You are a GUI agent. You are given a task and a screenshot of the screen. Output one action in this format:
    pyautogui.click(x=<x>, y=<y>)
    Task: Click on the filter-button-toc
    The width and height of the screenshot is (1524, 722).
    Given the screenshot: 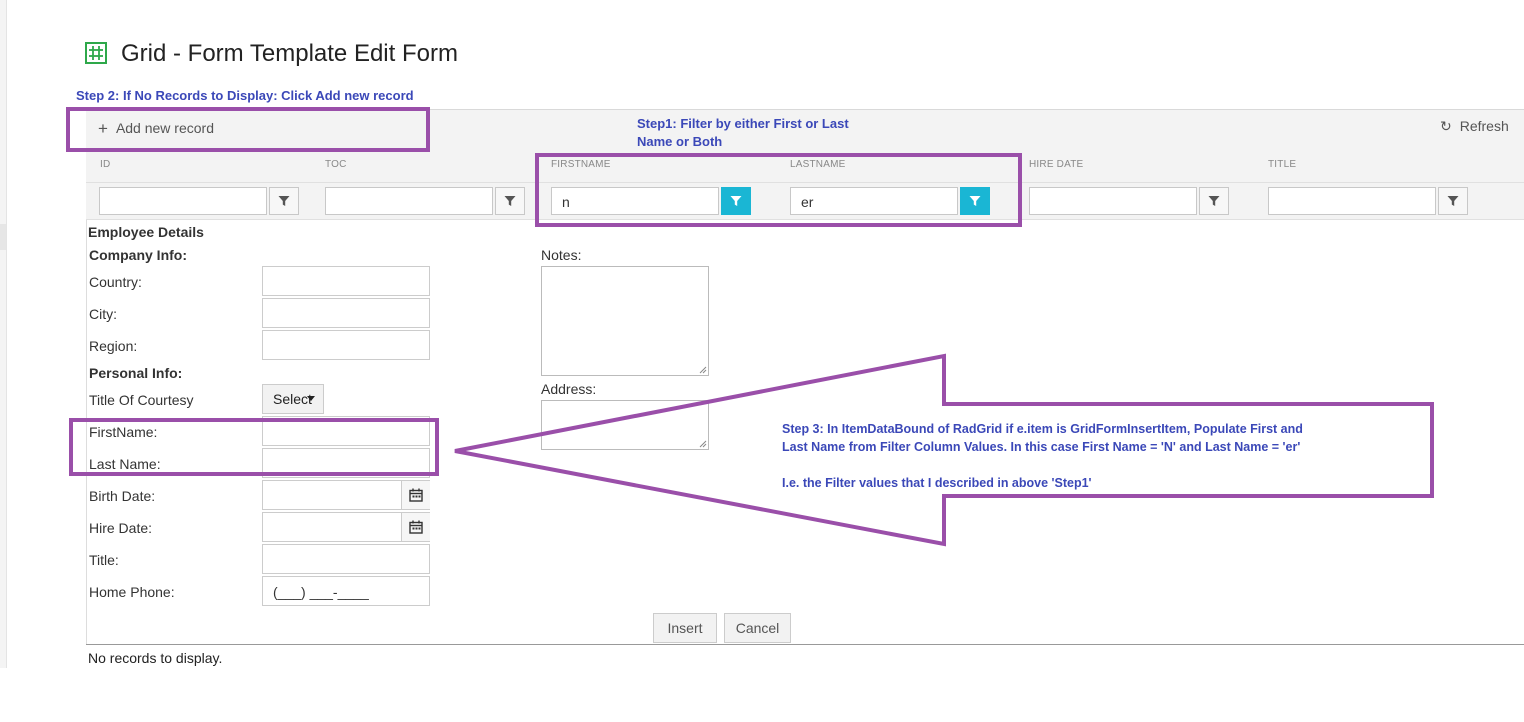 What is the action you would take?
    pyautogui.click(x=510, y=201)
    